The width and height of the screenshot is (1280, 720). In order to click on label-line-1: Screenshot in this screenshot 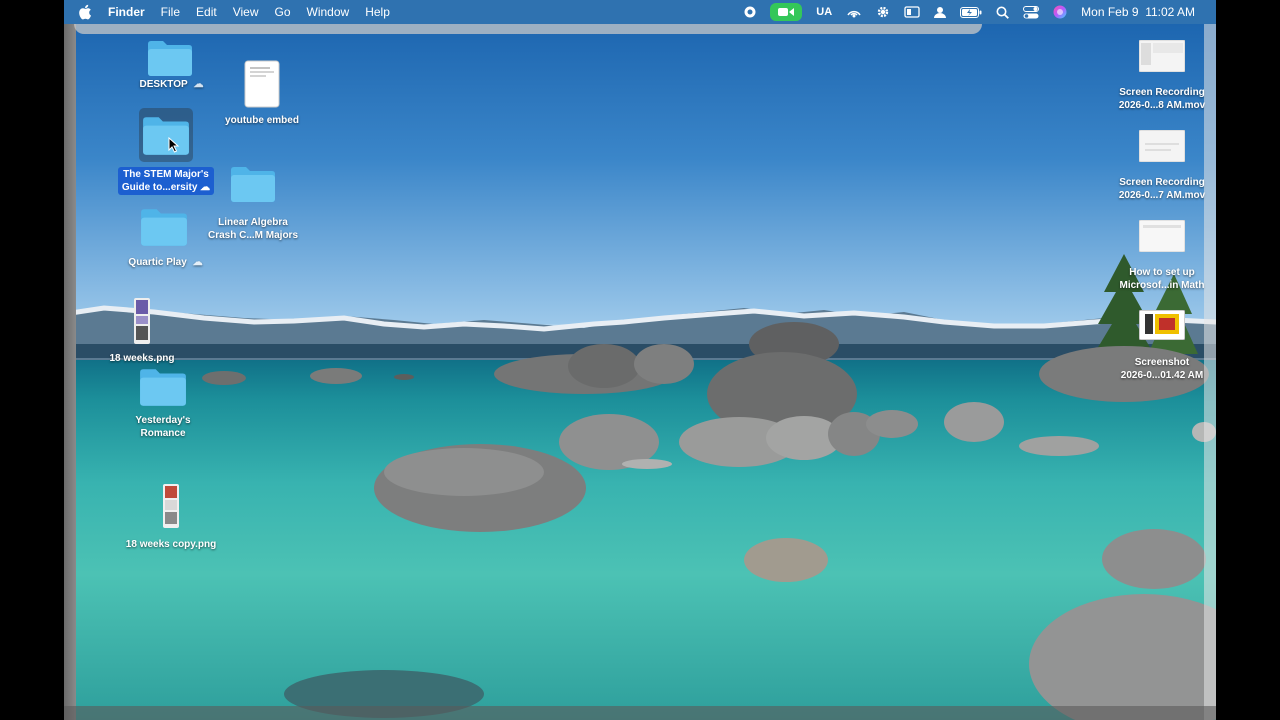, I will do `click(1162, 362)`.